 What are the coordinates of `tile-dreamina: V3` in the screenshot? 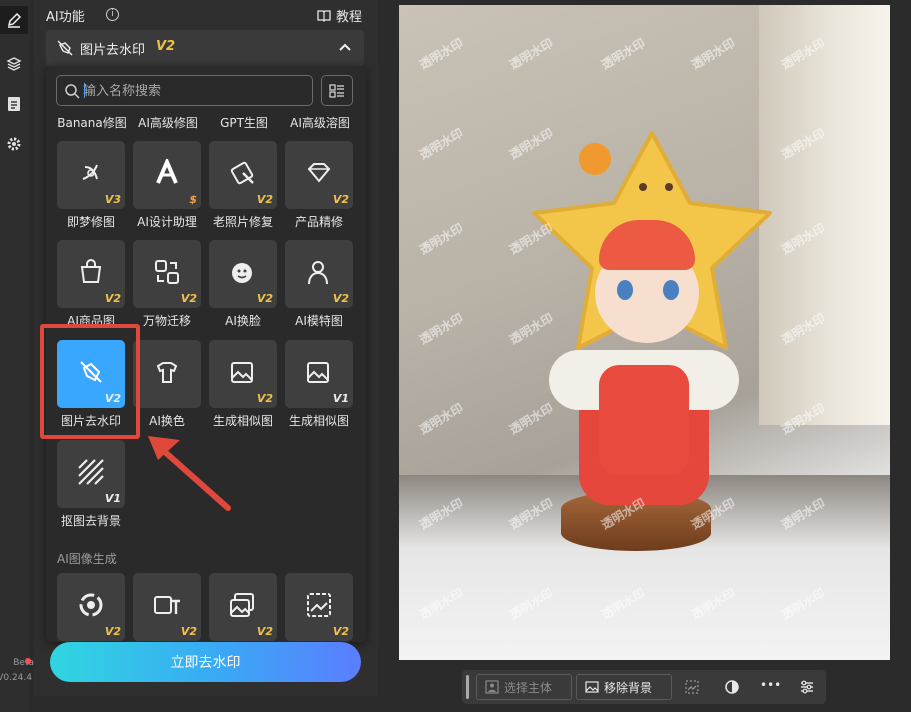 It's located at (91, 175).